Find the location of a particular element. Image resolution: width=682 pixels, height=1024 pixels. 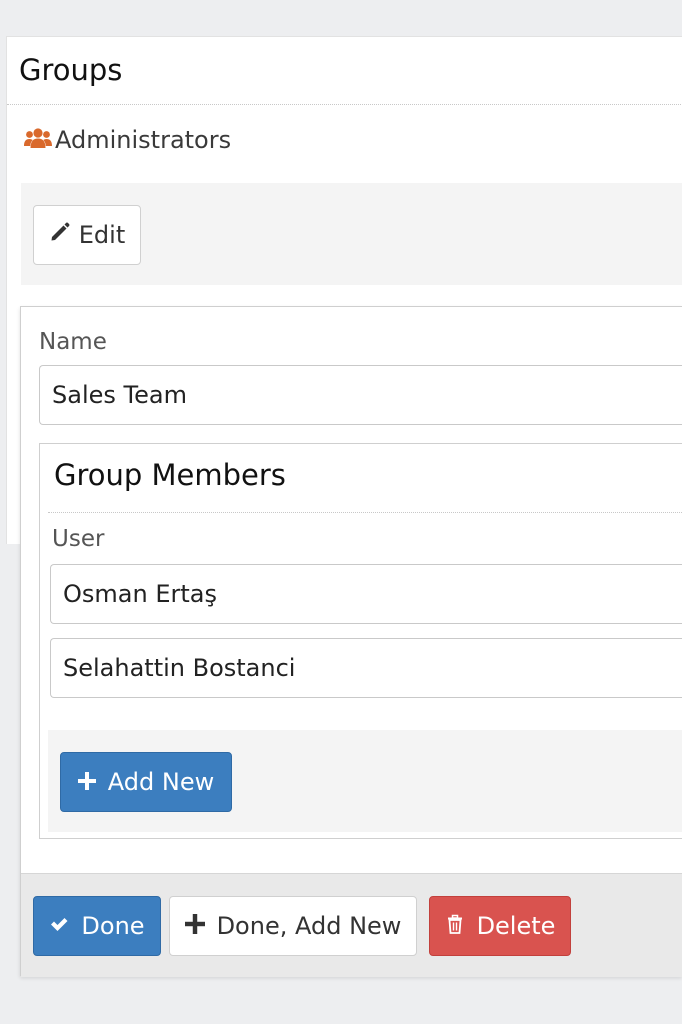

title-divider is located at coordinates (344, 104).